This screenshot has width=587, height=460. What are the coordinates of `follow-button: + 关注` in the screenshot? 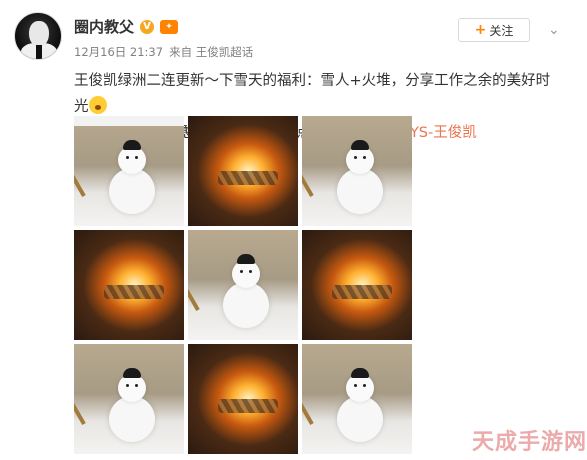 It's located at (494, 30).